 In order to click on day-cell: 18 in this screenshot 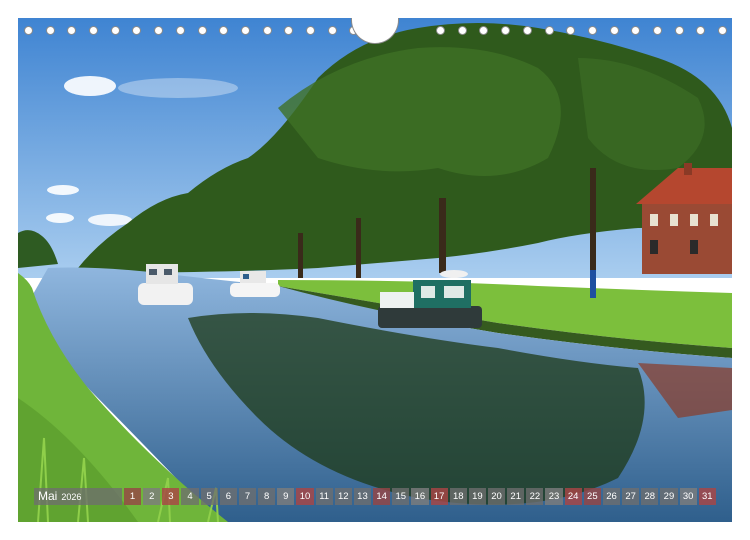, I will do `click(458, 496)`.